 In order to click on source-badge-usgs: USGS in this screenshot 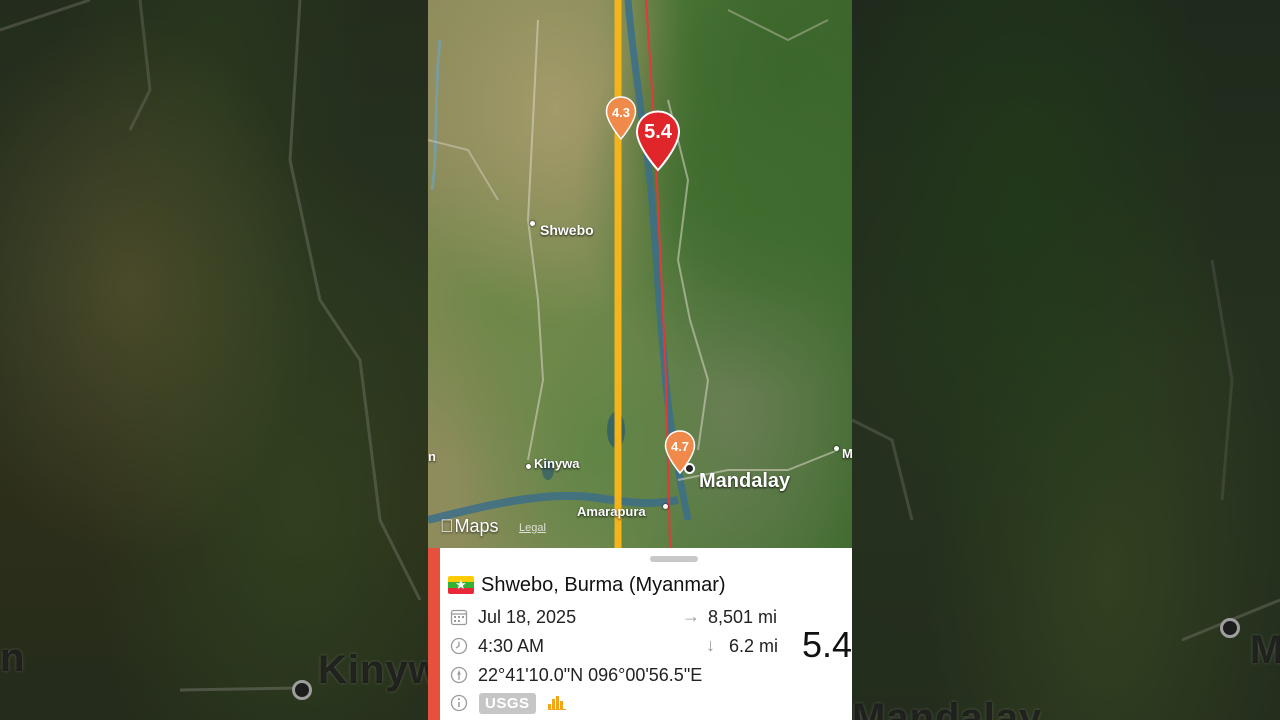, I will do `click(507, 703)`.